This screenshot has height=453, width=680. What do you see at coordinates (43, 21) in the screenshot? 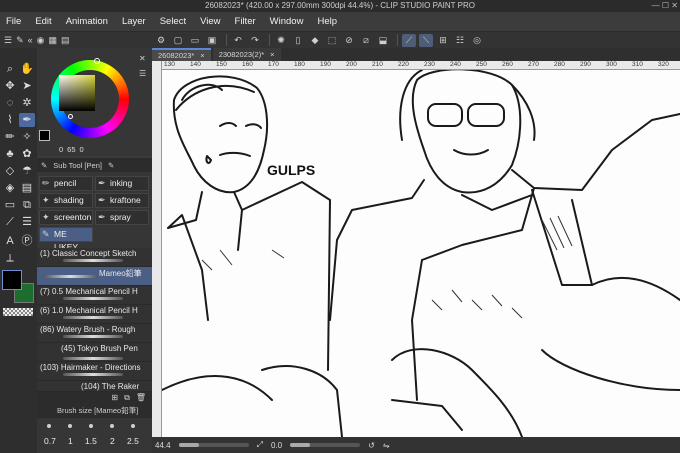
I see `menu-edit: Edit` at bounding box center [43, 21].